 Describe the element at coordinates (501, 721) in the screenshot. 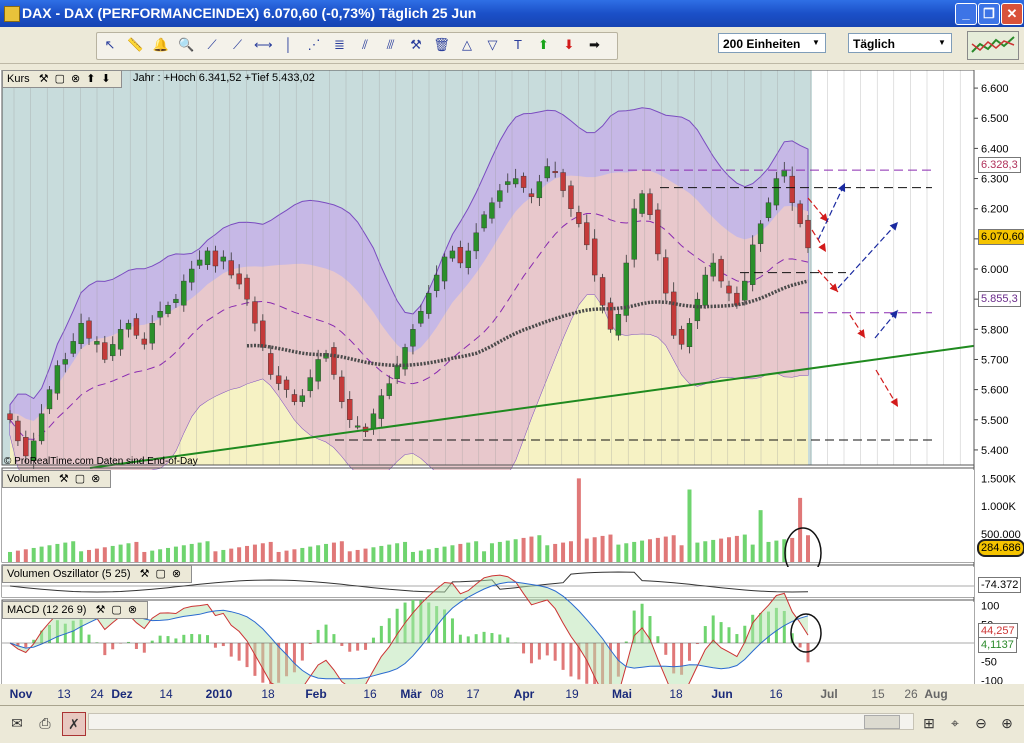

I see `horizontal-scrollbar` at that location.